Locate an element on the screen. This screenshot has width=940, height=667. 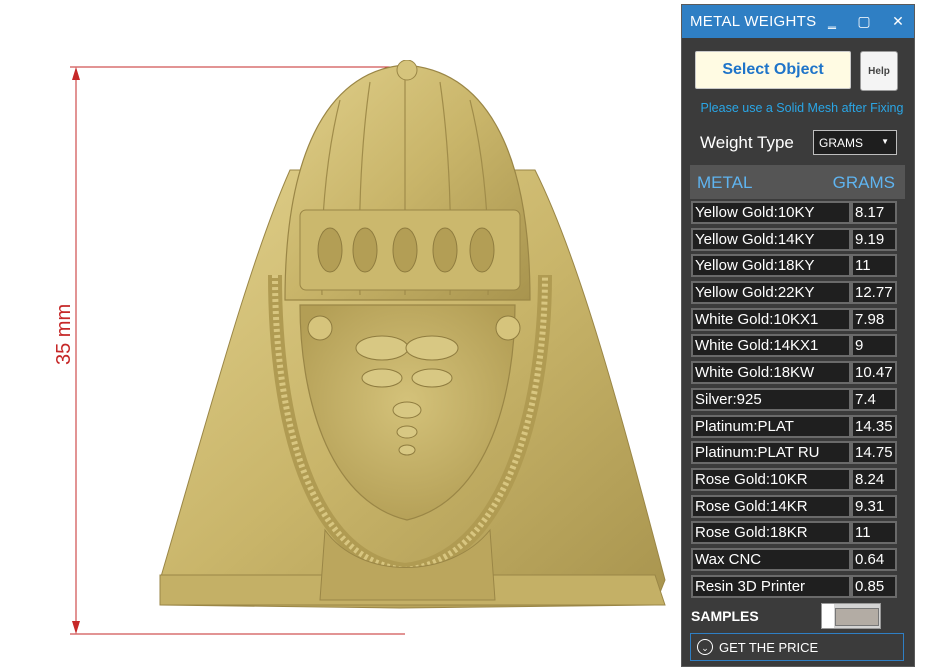
metal-name-cell: Rose Gold:14KR is located at coordinates (771, 506).